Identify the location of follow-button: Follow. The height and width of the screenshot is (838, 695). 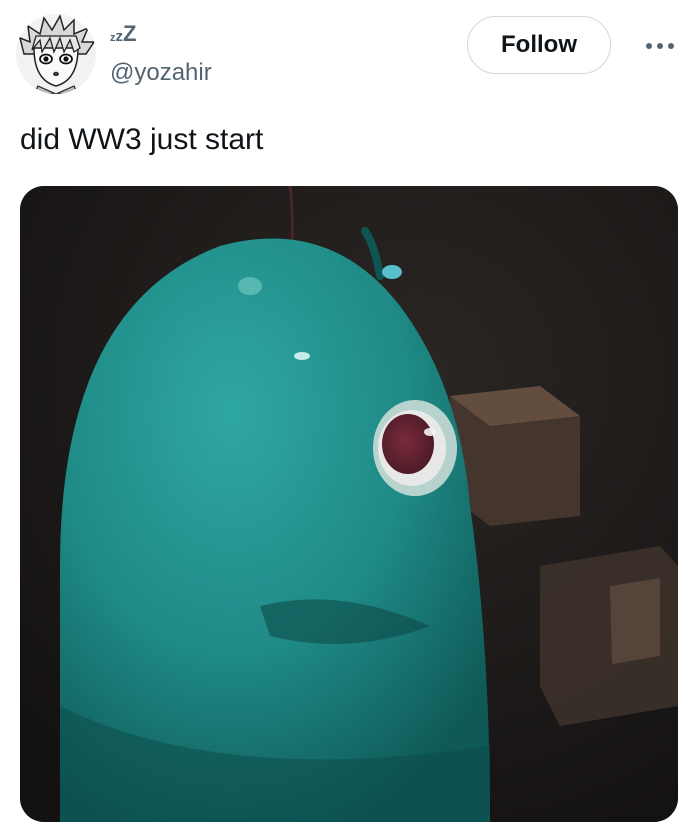
(539, 45).